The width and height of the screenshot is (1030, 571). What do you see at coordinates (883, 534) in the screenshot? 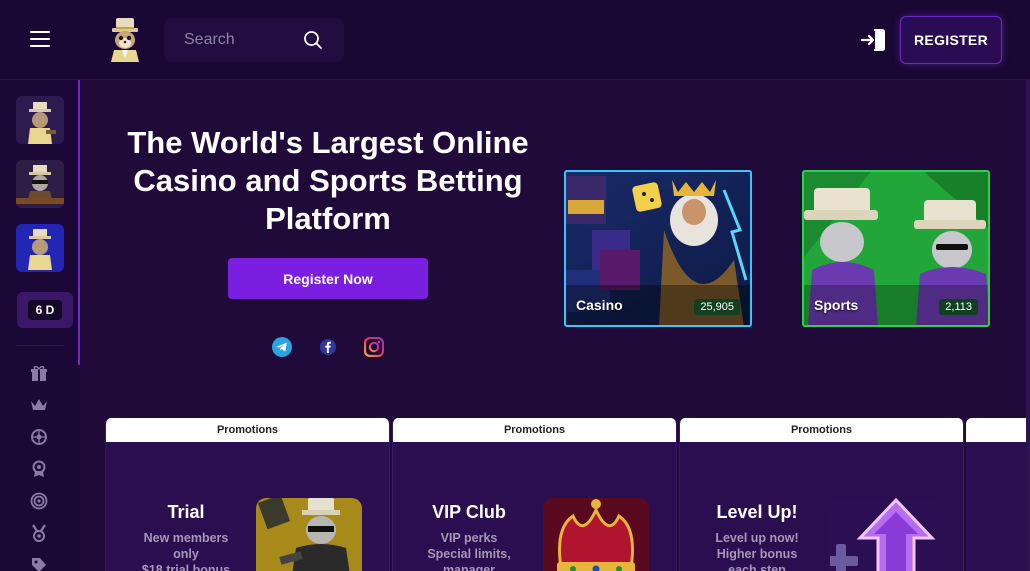
I see `level-up-arrow-icon` at bounding box center [883, 534].